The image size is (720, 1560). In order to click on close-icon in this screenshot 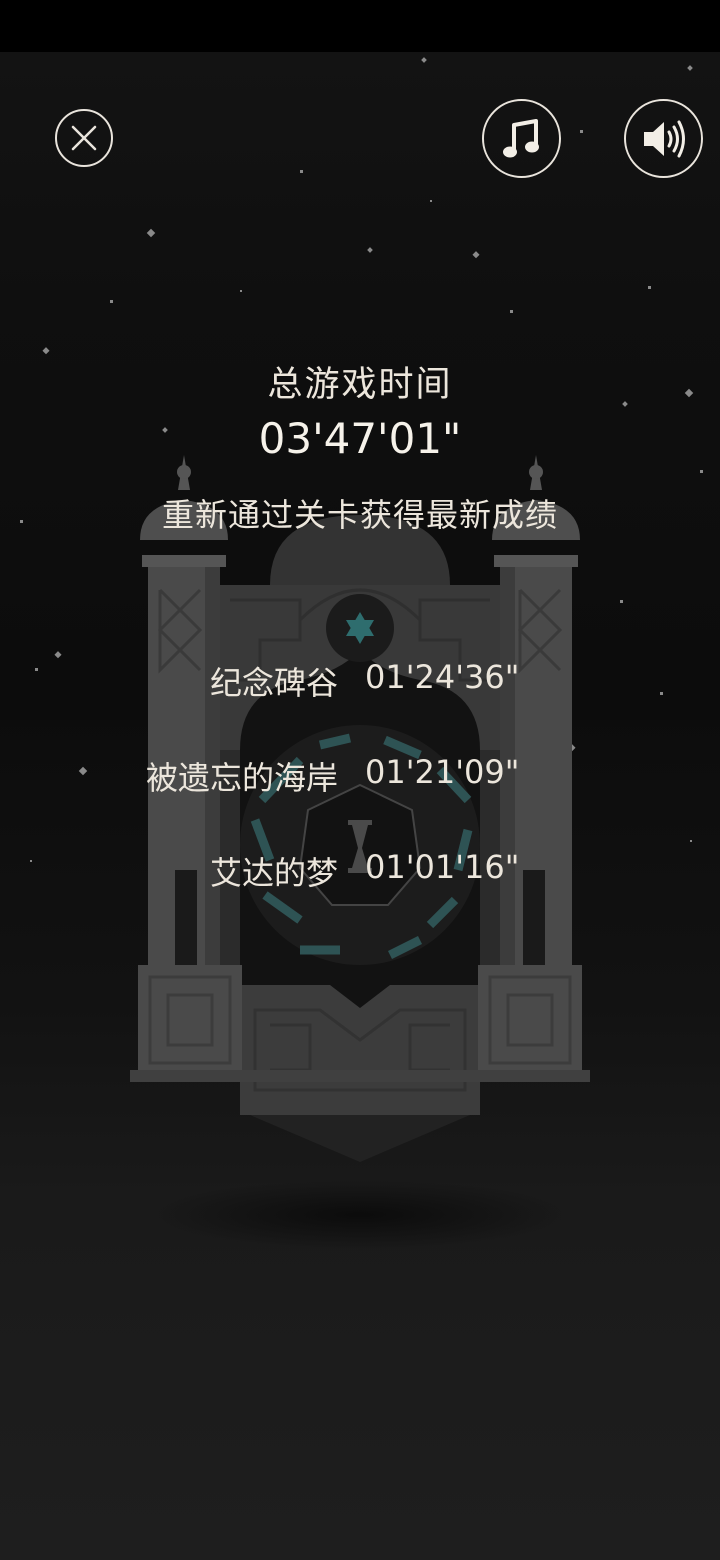, I will do `click(84, 138)`.